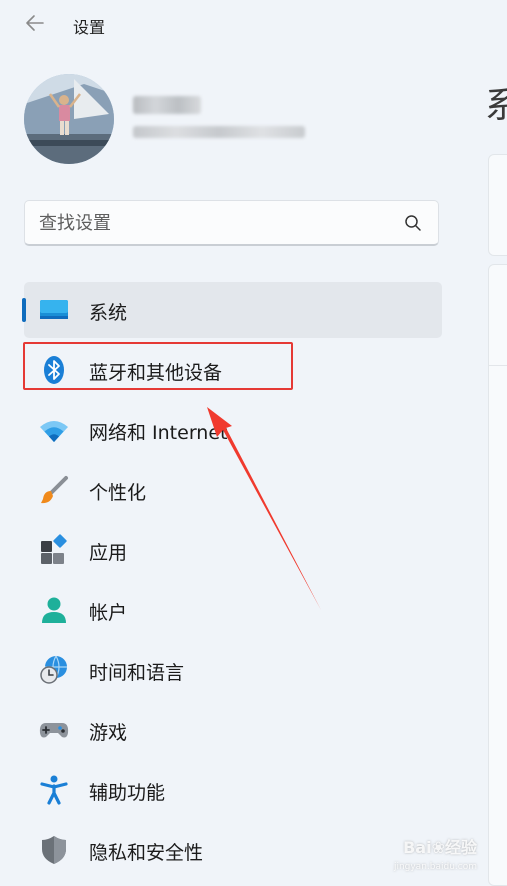 The height and width of the screenshot is (886, 507). I want to click on search-icon, so click(413, 223).